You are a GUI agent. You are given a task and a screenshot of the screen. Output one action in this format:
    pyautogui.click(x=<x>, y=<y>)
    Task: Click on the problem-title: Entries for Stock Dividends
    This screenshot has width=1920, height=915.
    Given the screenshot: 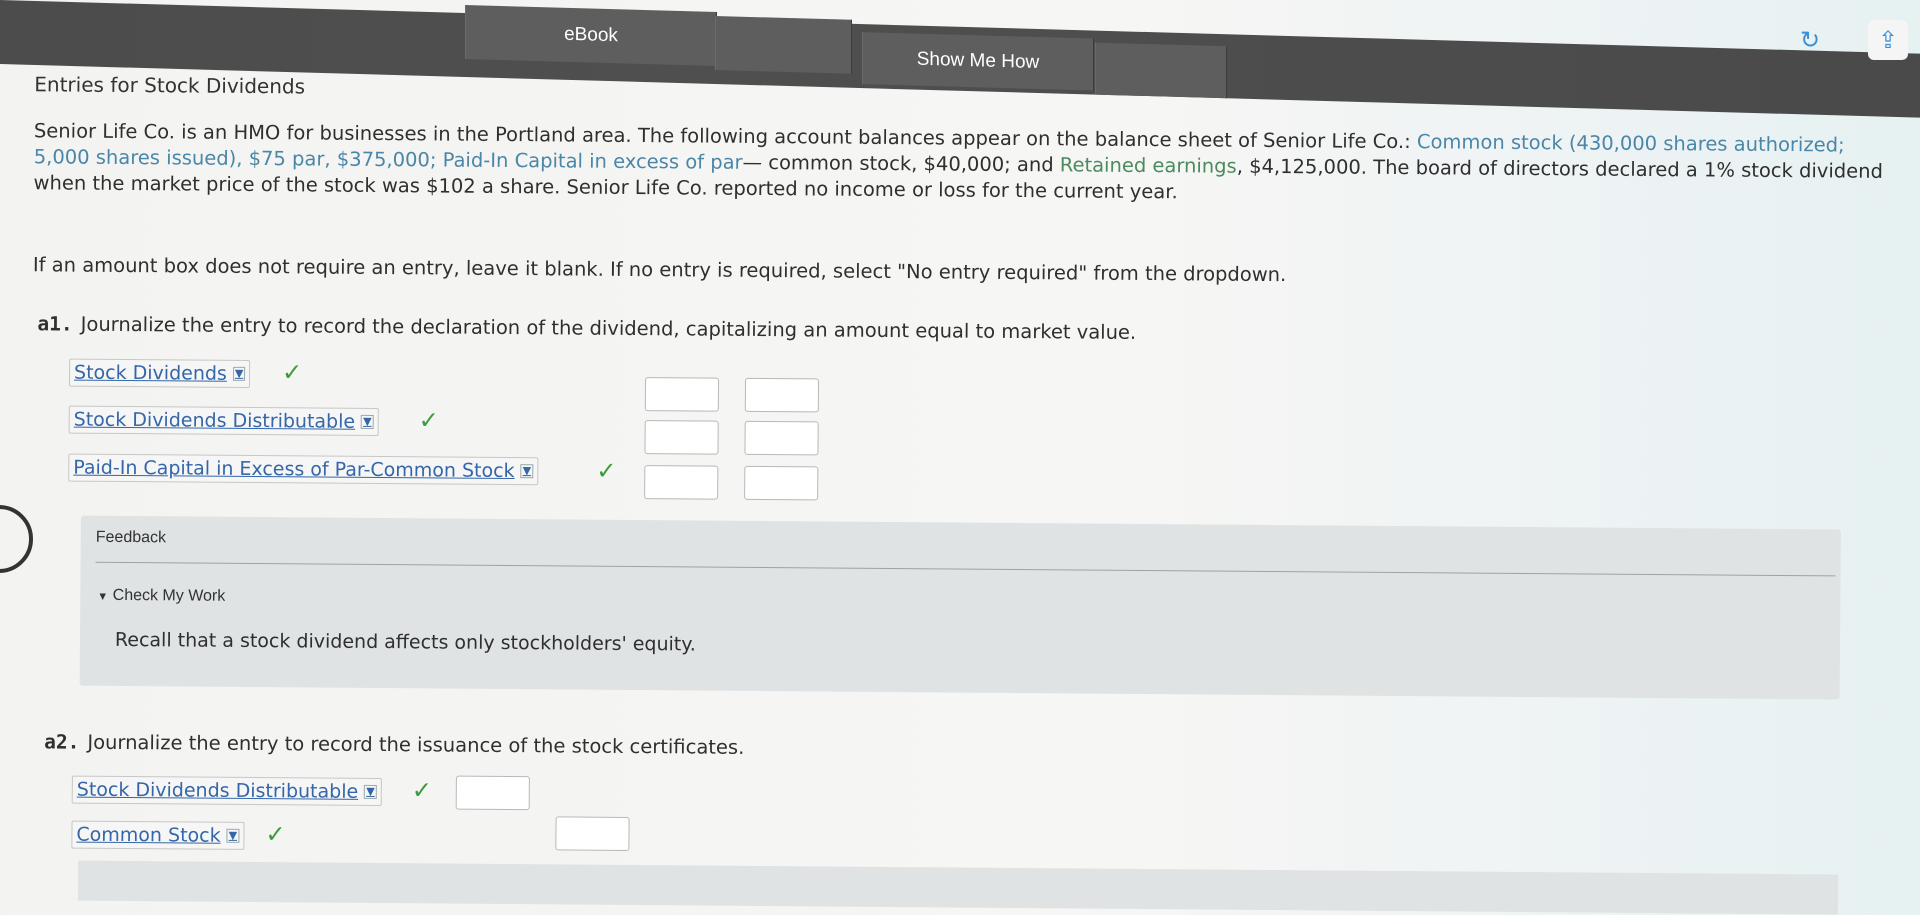 What is the action you would take?
    pyautogui.click(x=170, y=85)
    